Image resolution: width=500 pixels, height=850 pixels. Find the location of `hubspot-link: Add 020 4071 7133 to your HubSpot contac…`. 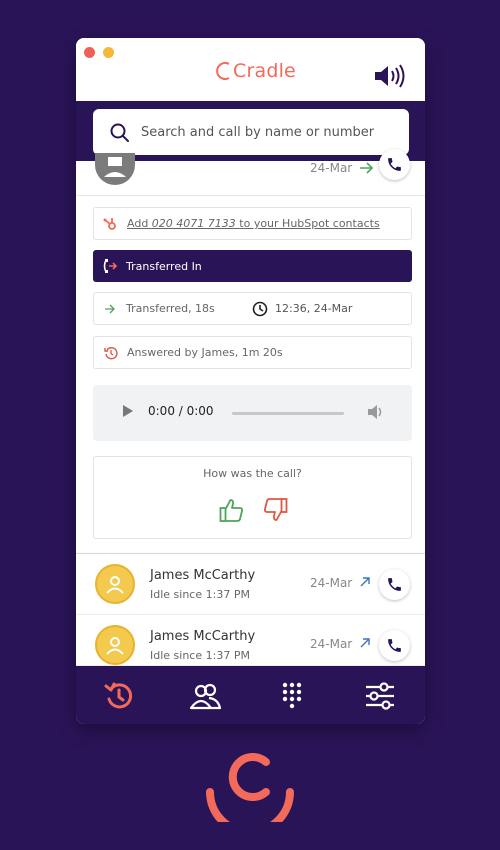

hubspot-link: Add 020 4071 7133 to your HubSpot contac… is located at coordinates (253, 223).